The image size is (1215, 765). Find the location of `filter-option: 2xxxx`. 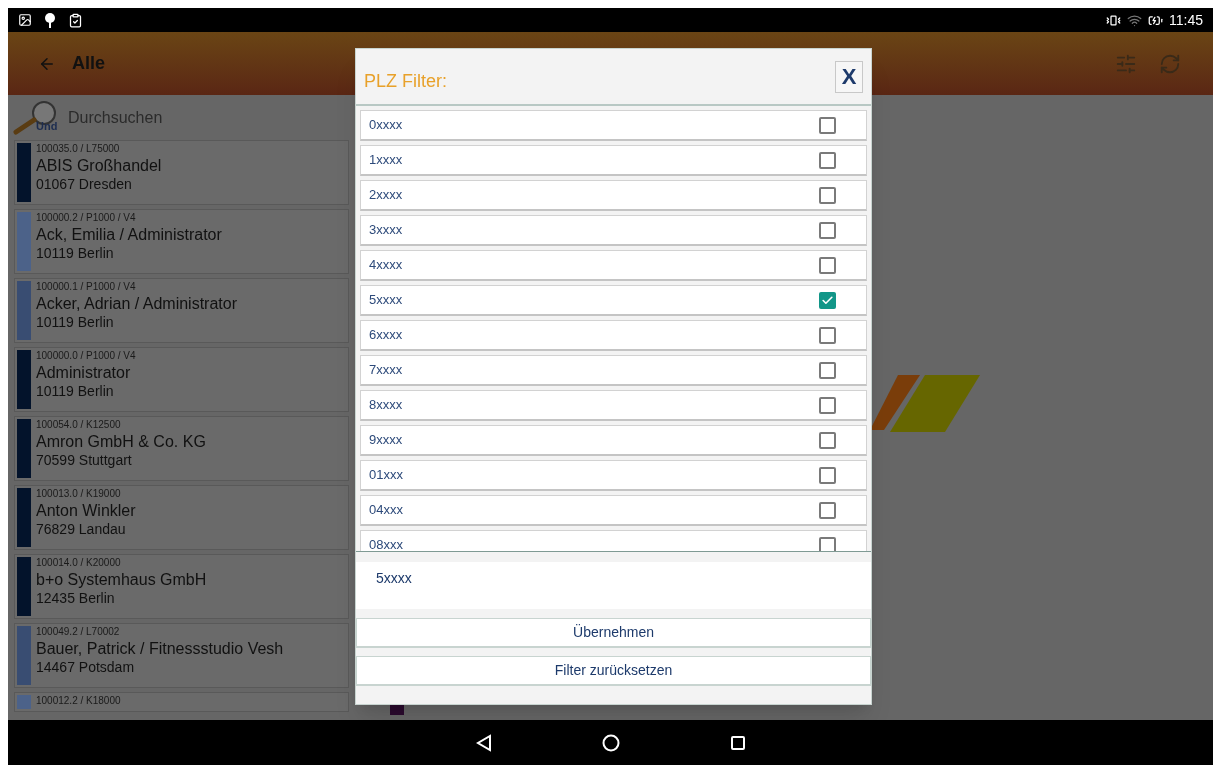

filter-option: 2xxxx is located at coordinates (613, 195).